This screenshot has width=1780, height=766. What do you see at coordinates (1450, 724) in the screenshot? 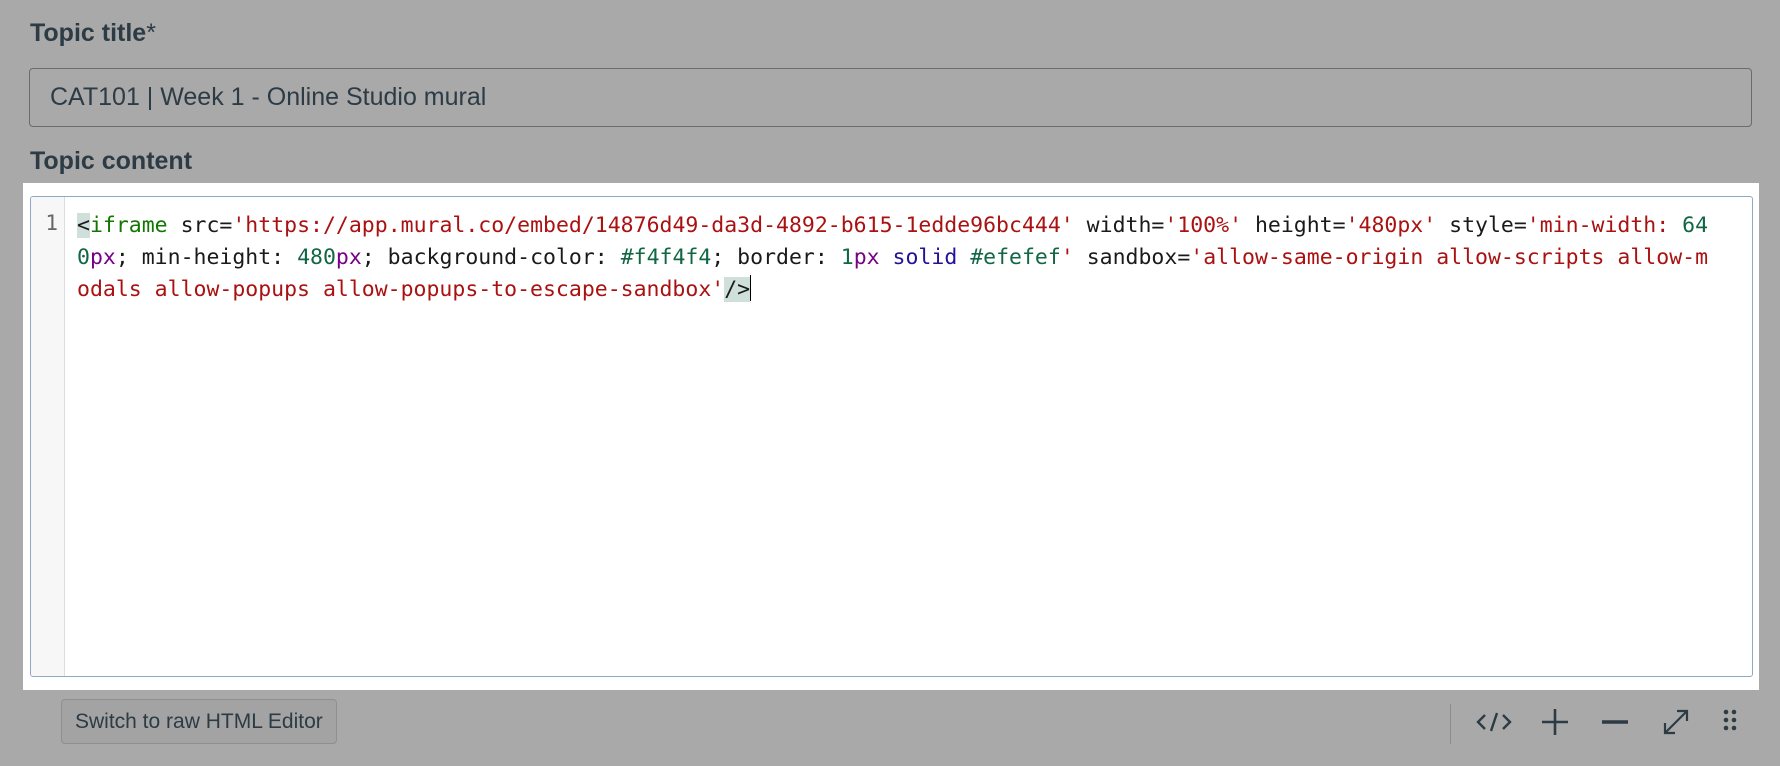
I see `toolbar-divider` at bounding box center [1450, 724].